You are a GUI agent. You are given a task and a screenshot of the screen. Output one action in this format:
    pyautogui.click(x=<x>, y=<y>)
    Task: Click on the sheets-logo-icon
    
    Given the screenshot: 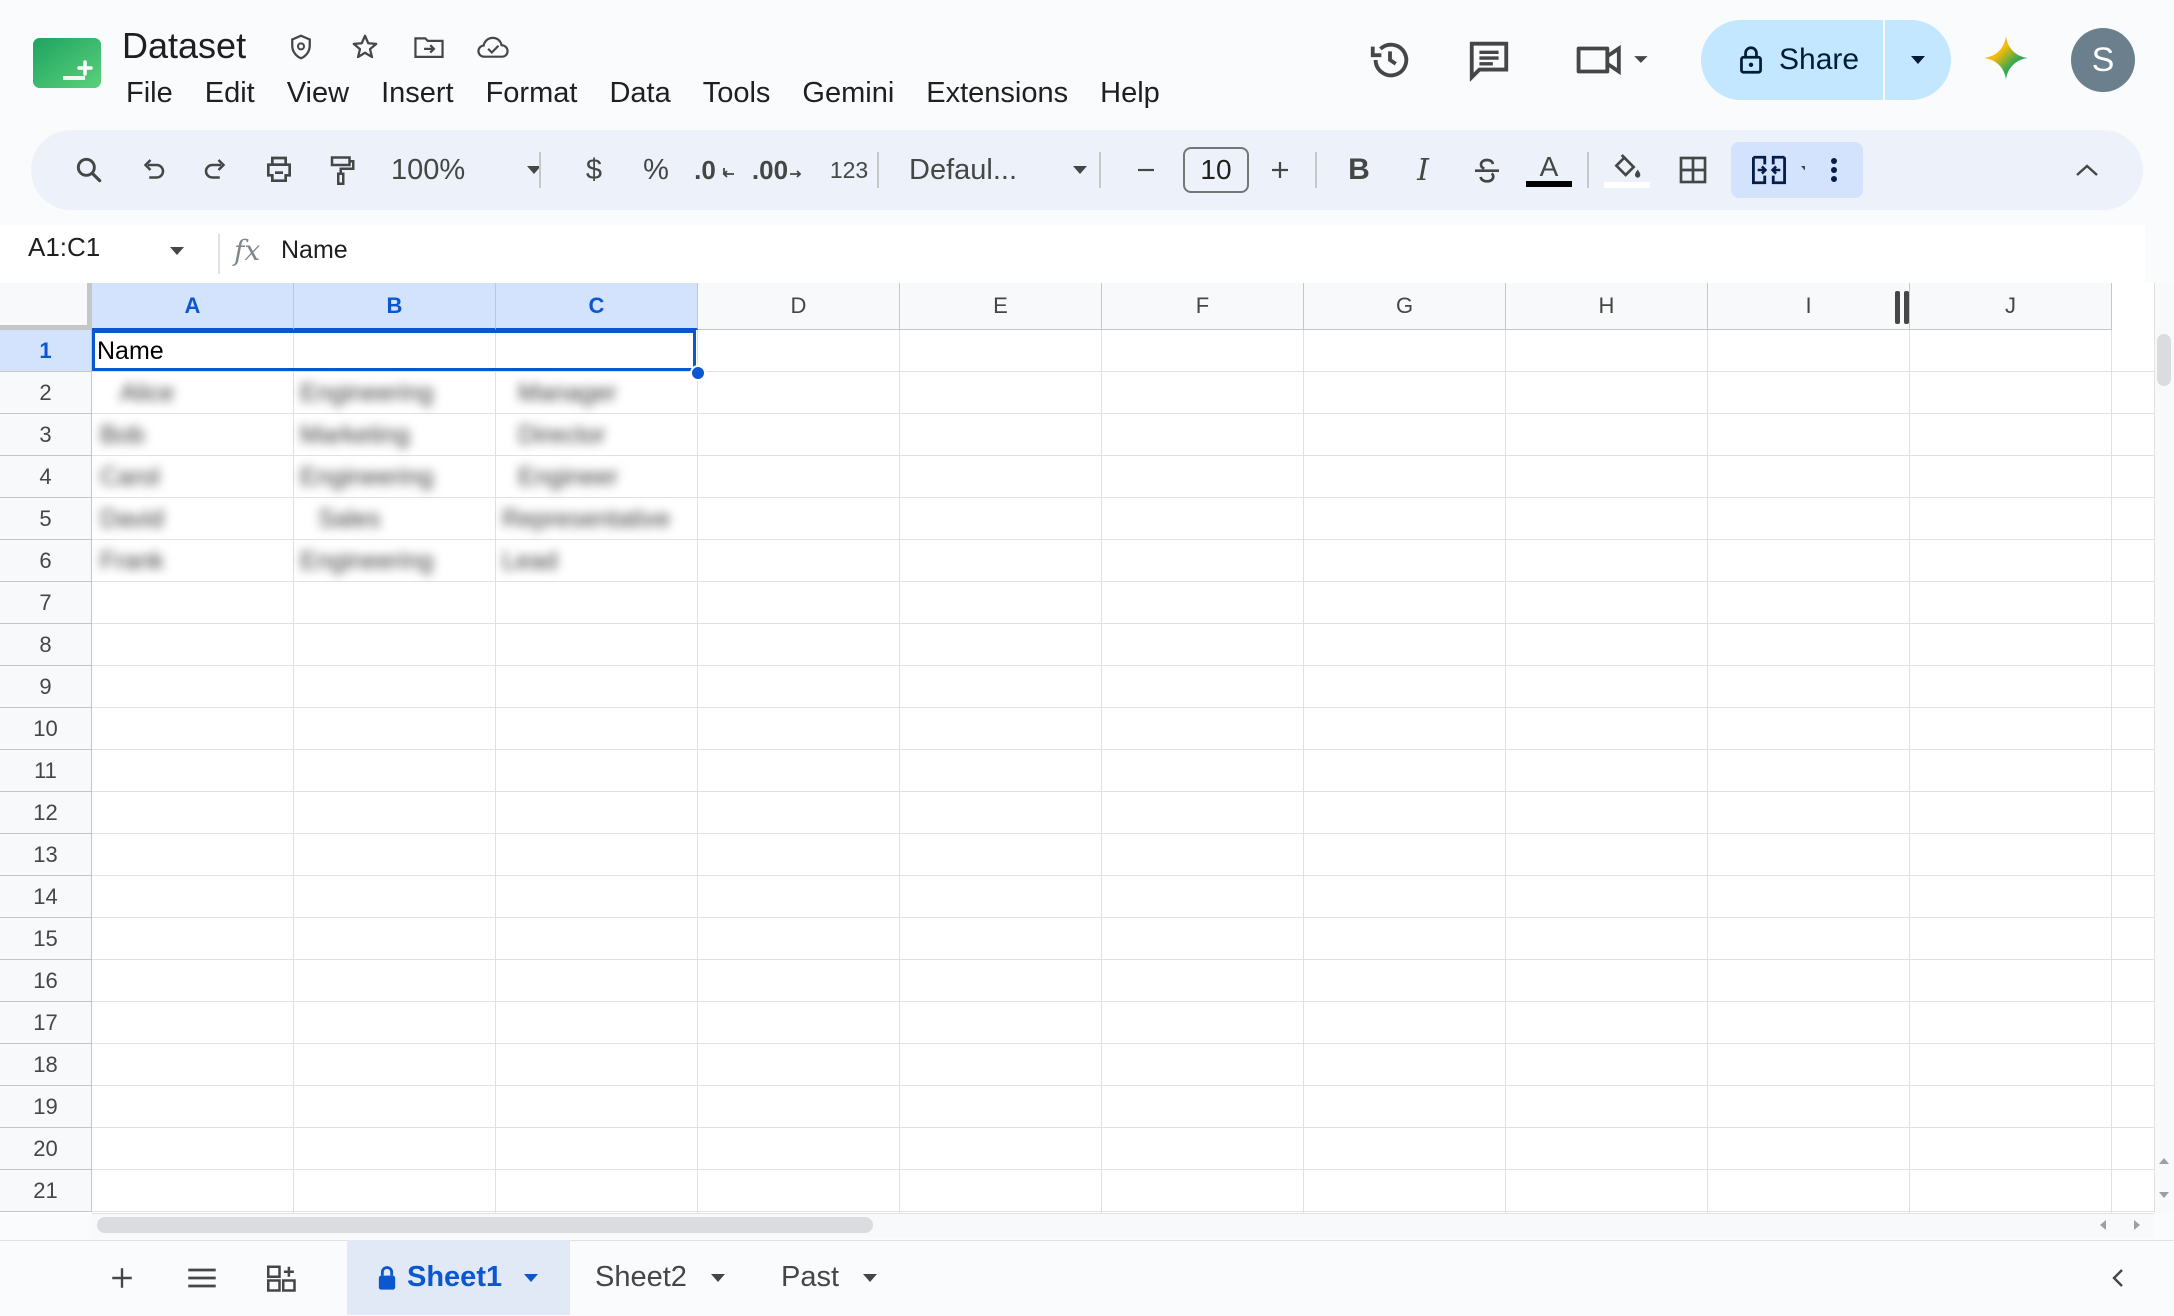 What is the action you would take?
    pyautogui.click(x=67, y=63)
    